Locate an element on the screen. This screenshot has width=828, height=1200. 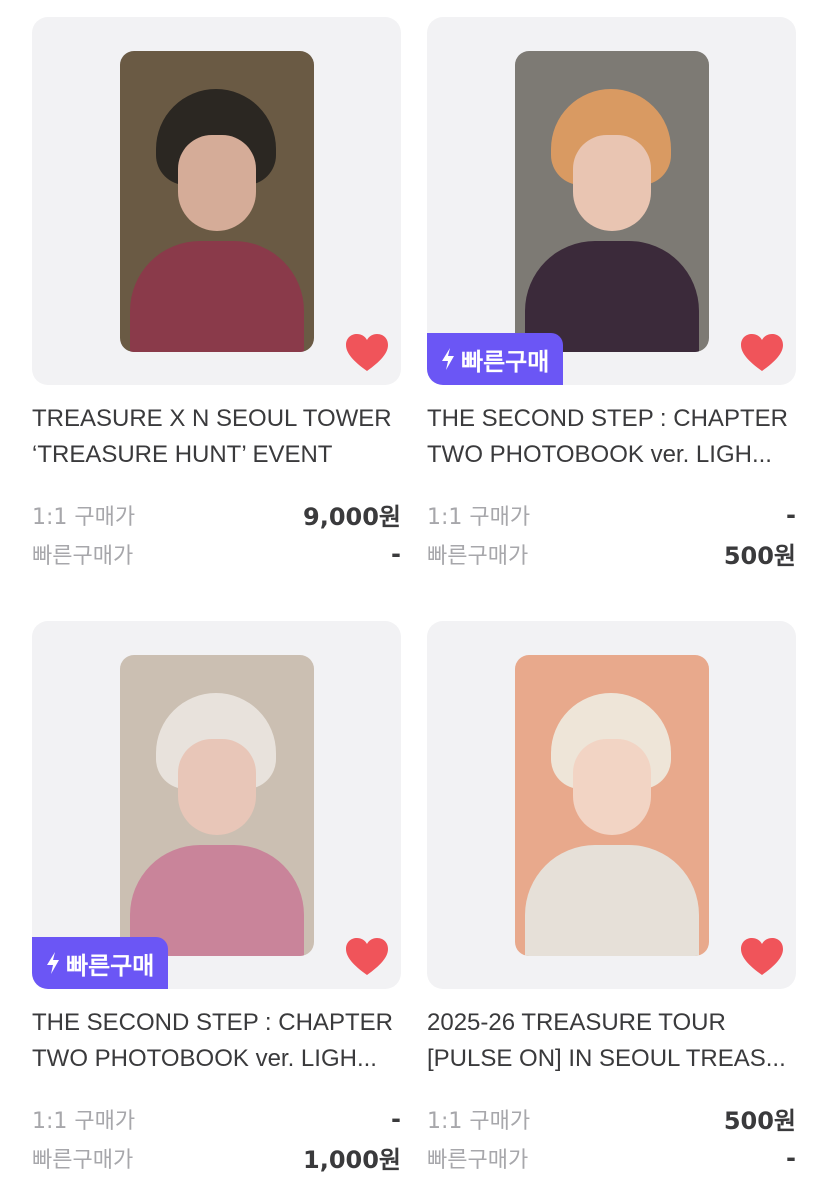
price-block: 1:1 구매가 - 빠른구매가 500원 is located at coordinates (611, 534).